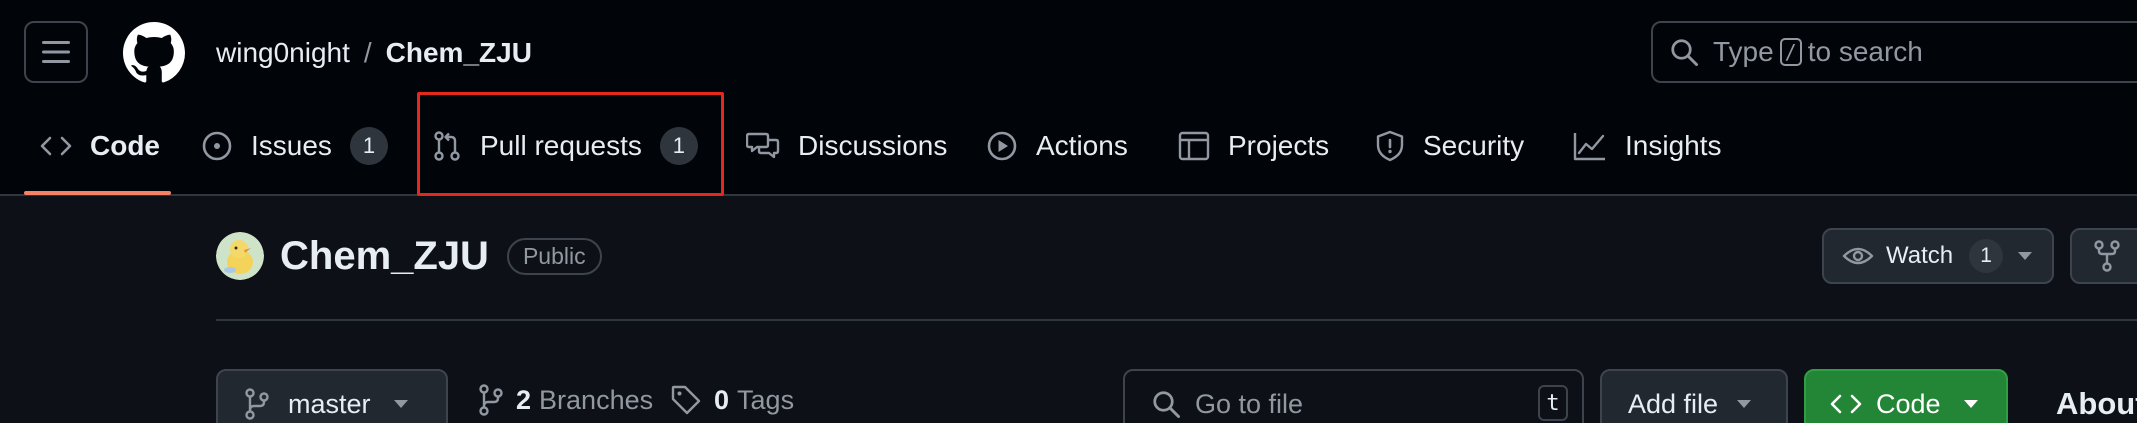 The height and width of the screenshot is (423, 2137). Describe the element at coordinates (1474, 145) in the screenshot. I see `tab-security-label: Security` at that location.